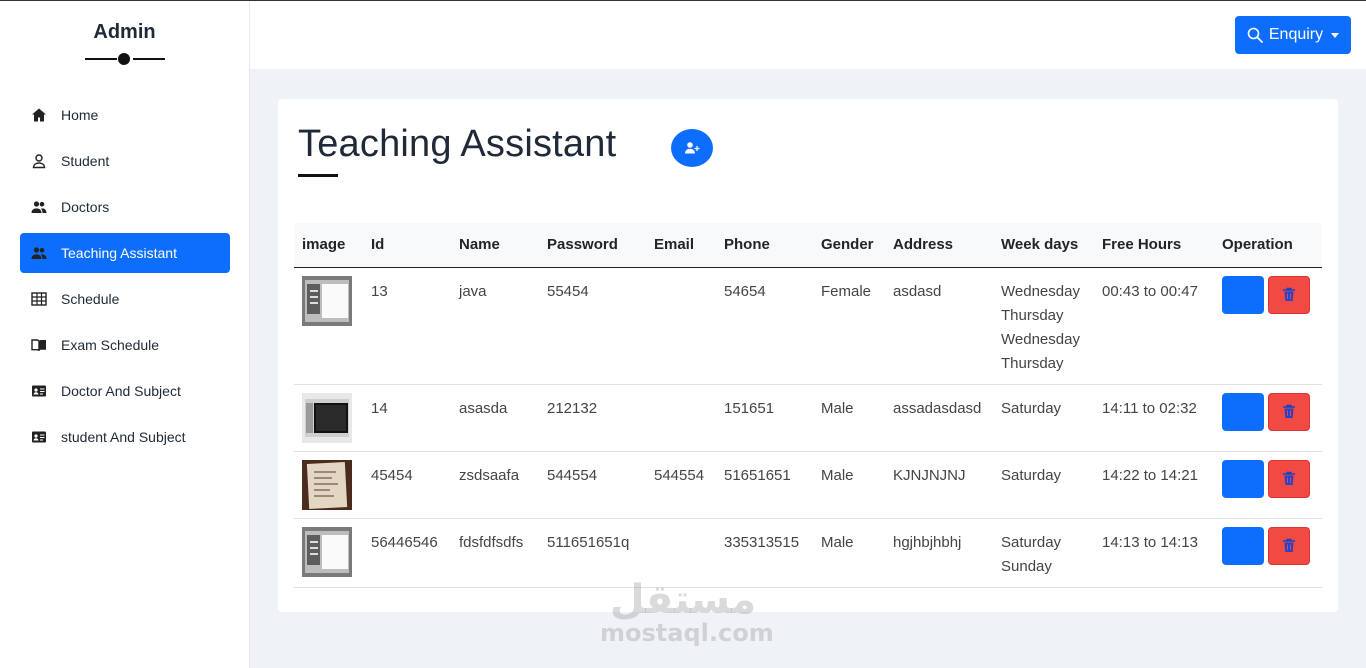 Image resolution: width=1366 pixels, height=668 pixels. I want to click on week-day: Saturday, so click(1031, 475).